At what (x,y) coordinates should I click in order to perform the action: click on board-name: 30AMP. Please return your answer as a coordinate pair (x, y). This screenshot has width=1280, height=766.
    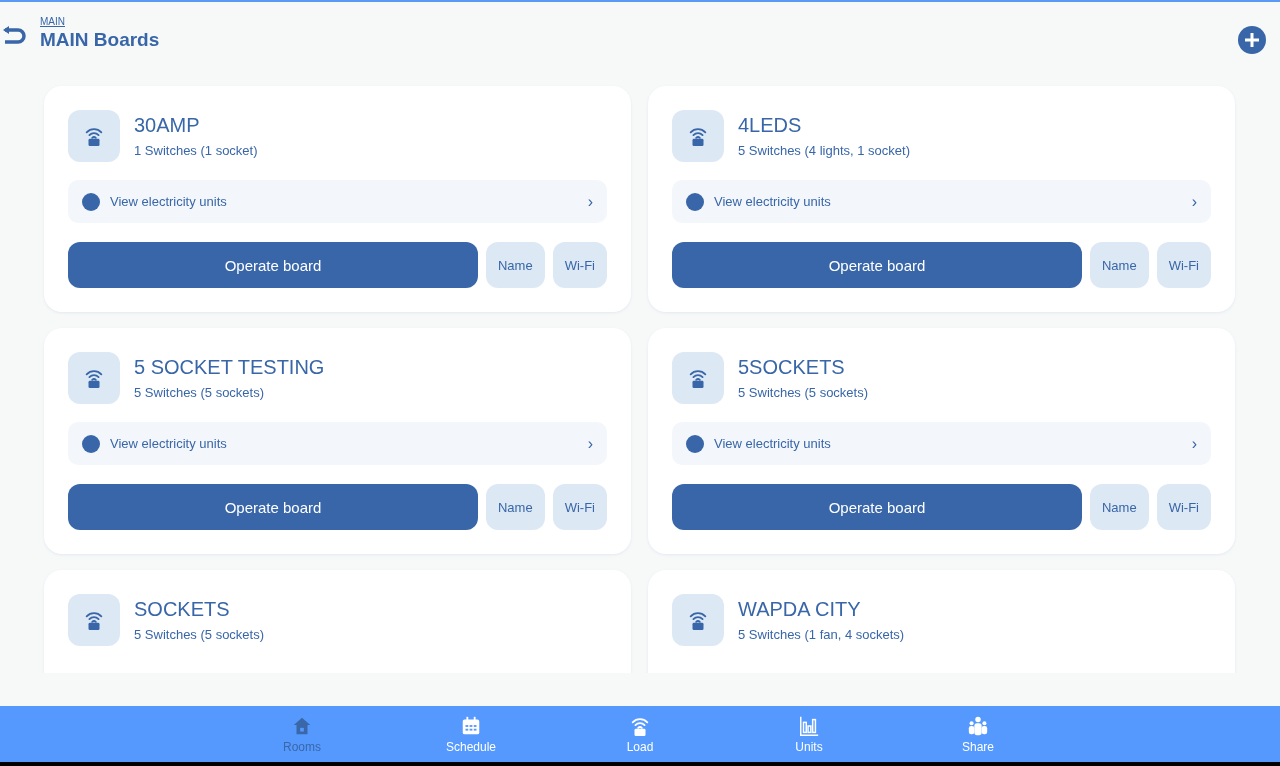
    Looking at the image, I should click on (167, 125).